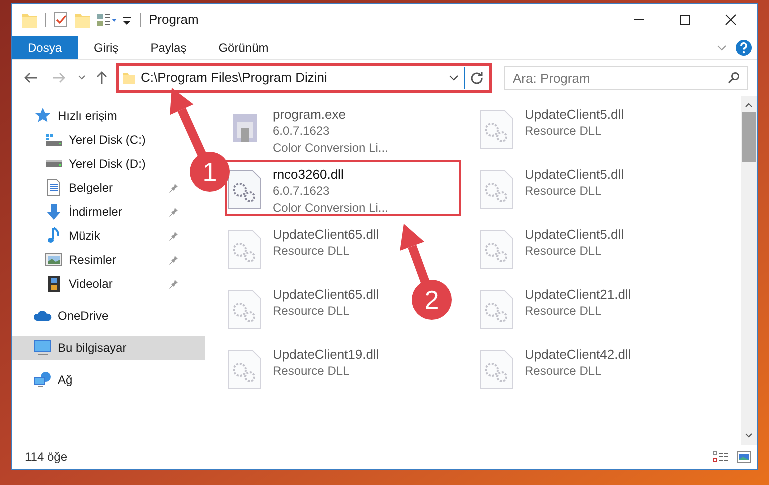  Describe the element at coordinates (749, 270) in the screenshot. I see `scrollbar` at that location.